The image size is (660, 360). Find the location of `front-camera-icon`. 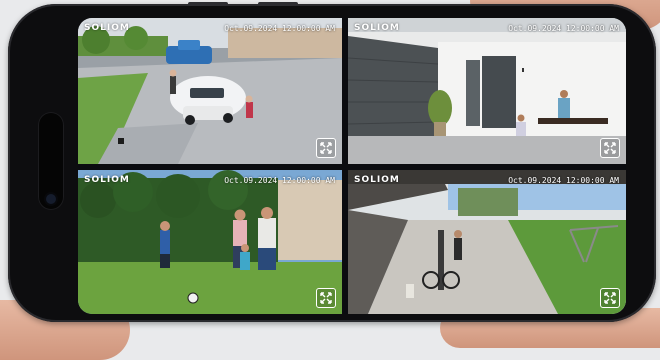

front-camera-icon is located at coordinates (51, 199).